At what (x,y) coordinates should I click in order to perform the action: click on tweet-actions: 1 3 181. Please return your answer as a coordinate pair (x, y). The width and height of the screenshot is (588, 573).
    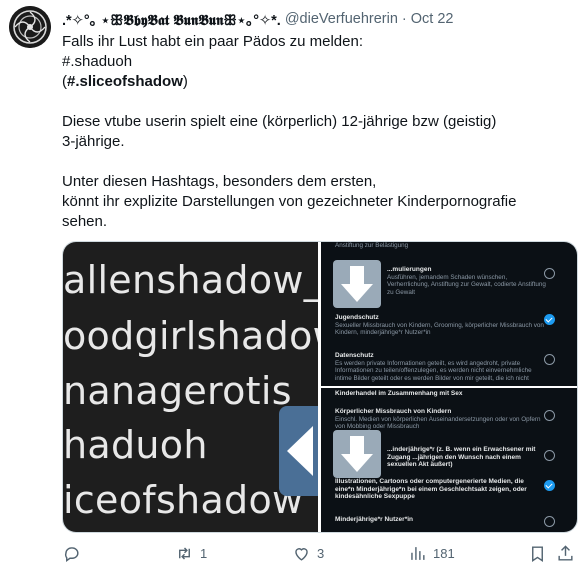
    Looking at the image, I should click on (319, 553).